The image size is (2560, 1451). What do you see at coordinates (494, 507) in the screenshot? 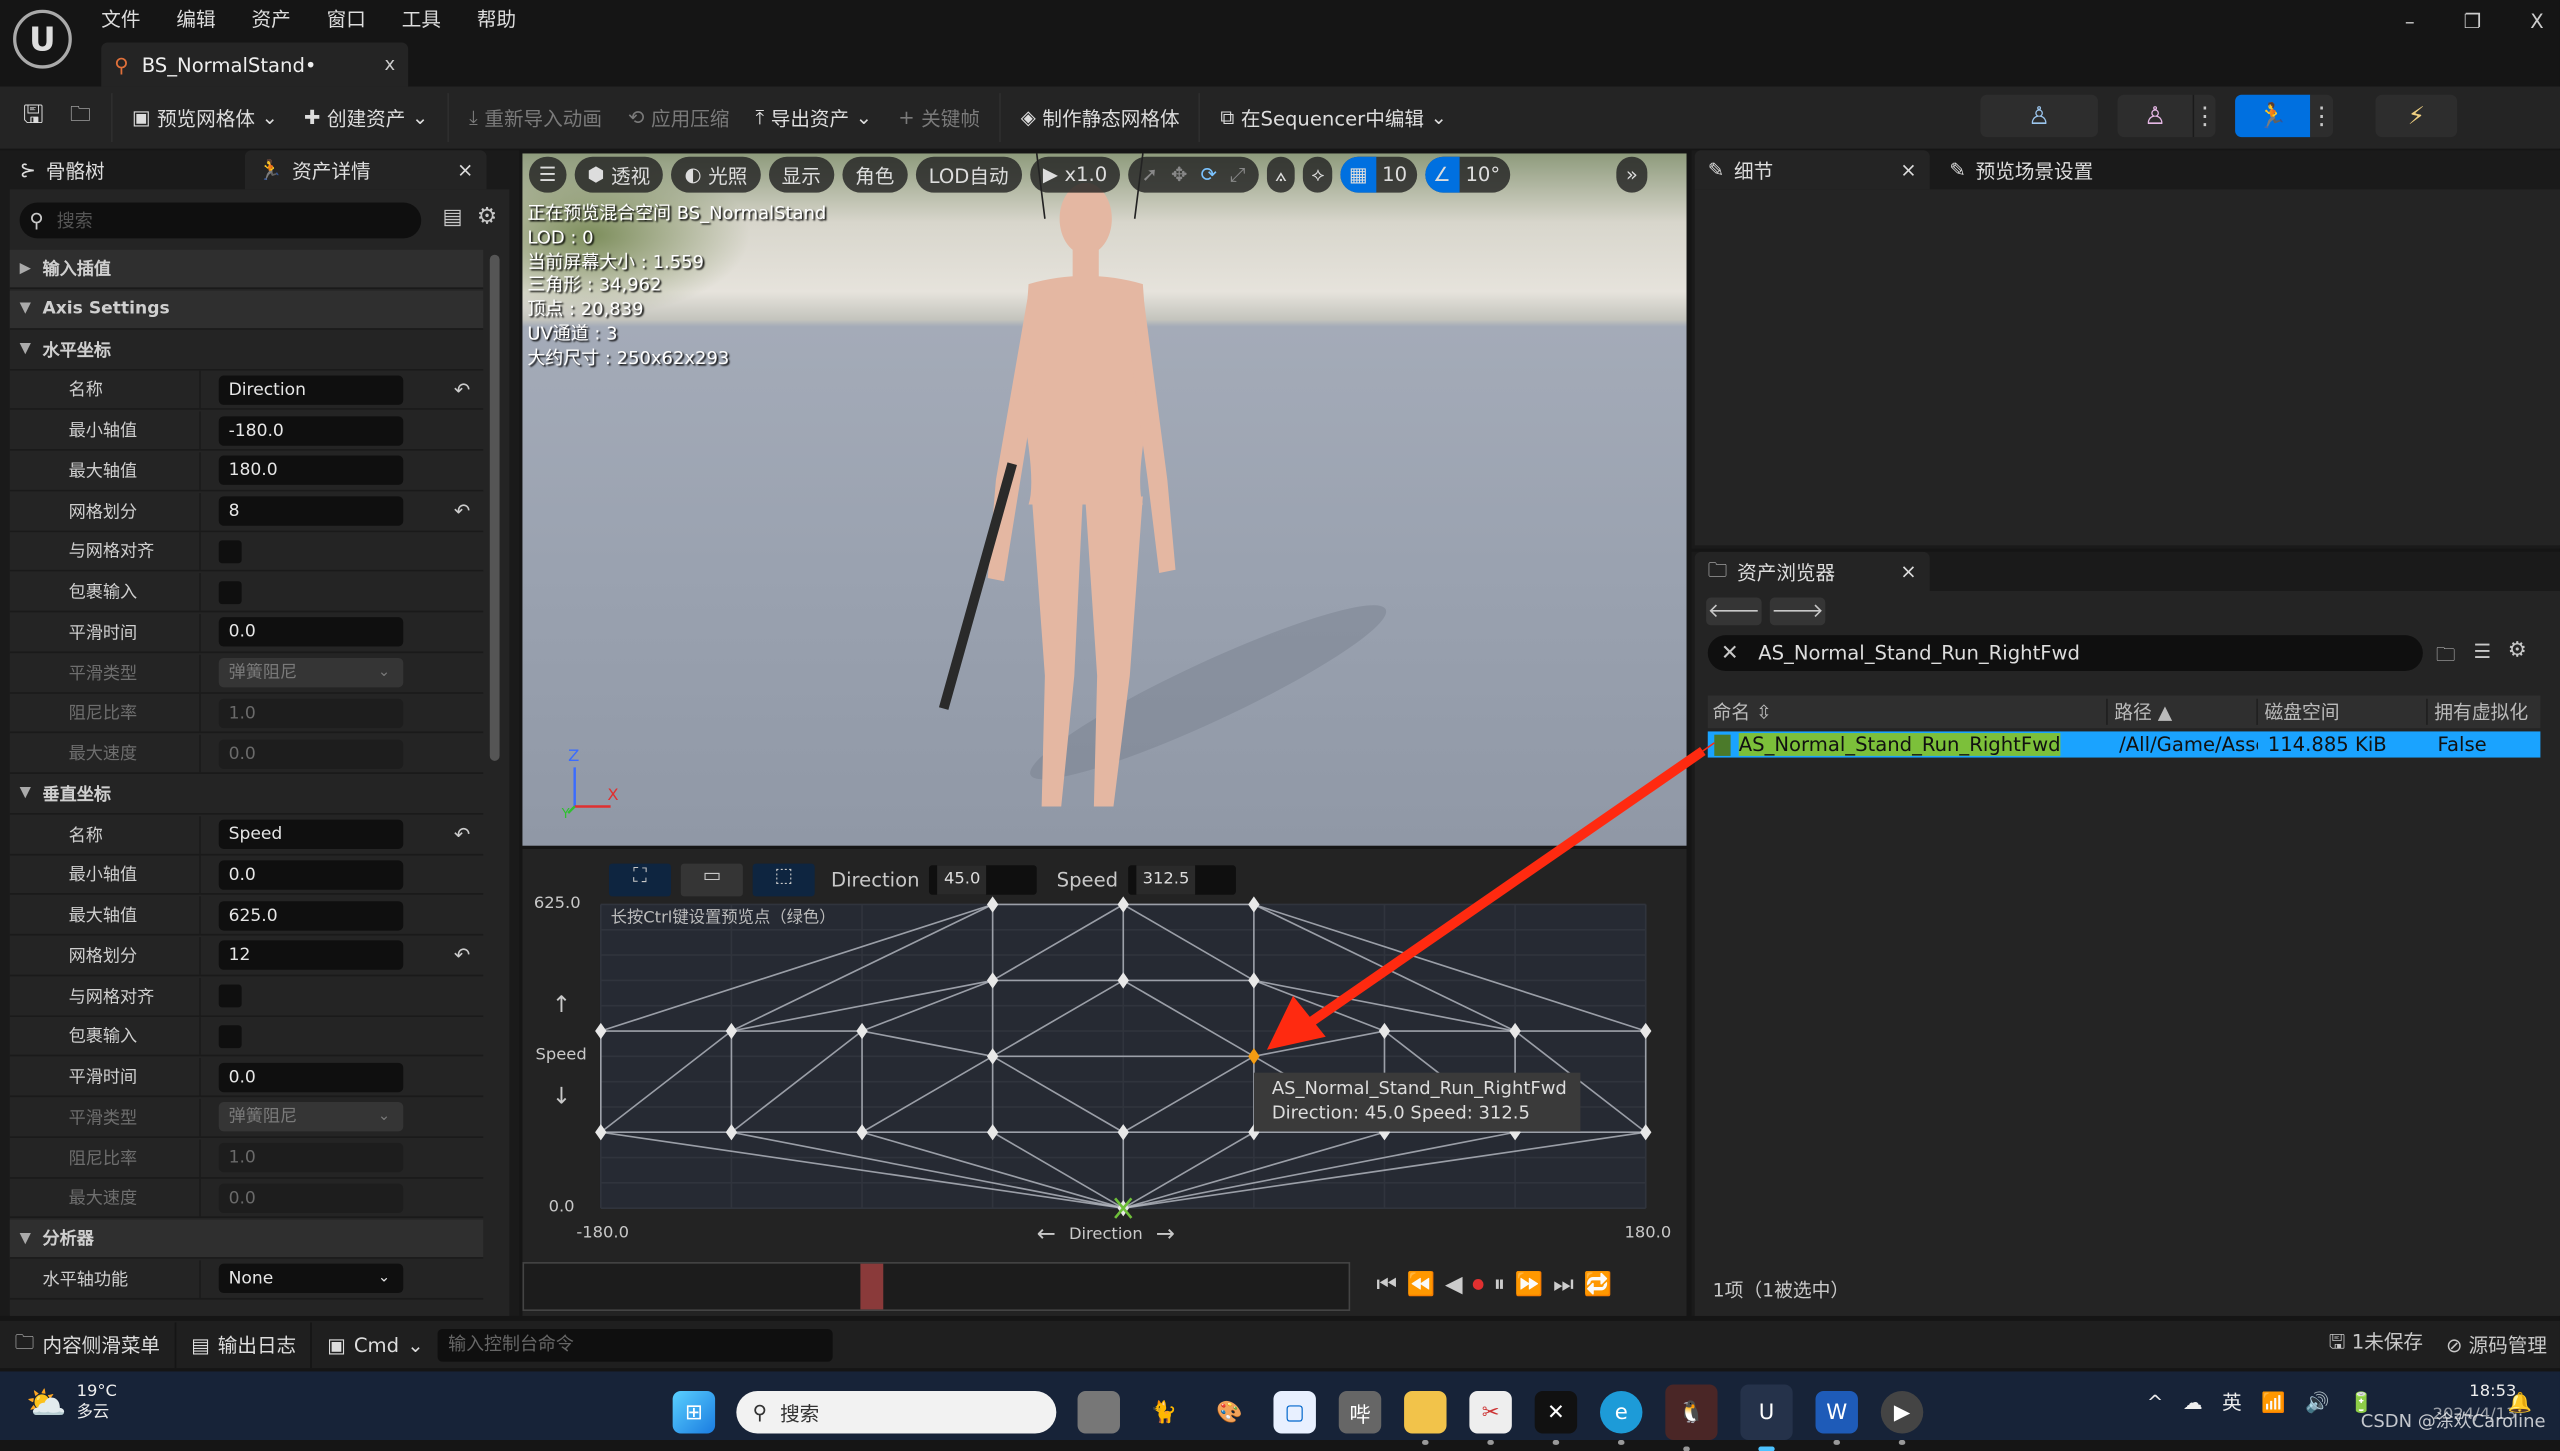
I see `details-scrollbar` at bounding box center [494, 507].